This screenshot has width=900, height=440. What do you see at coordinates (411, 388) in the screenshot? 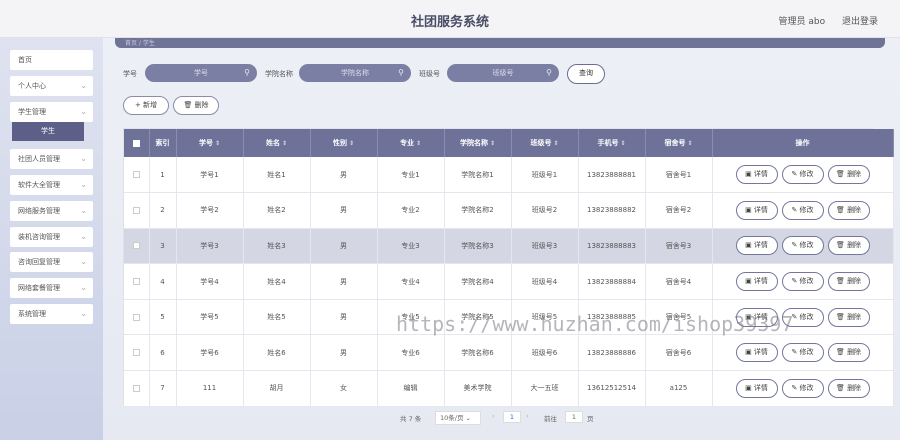
I see `table-cell: 编辑` at bounding box center [411, 388].